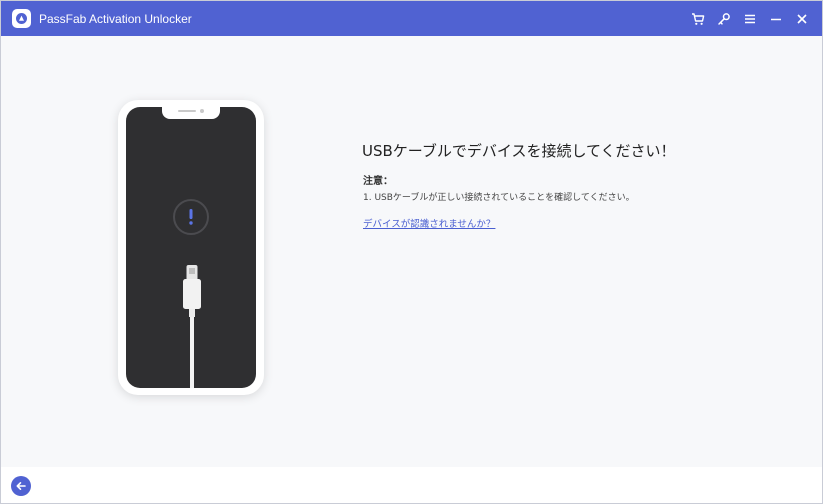  Describe the element at coordinates (202, 111) in the screenshot. I see `phone-camera` at that location.